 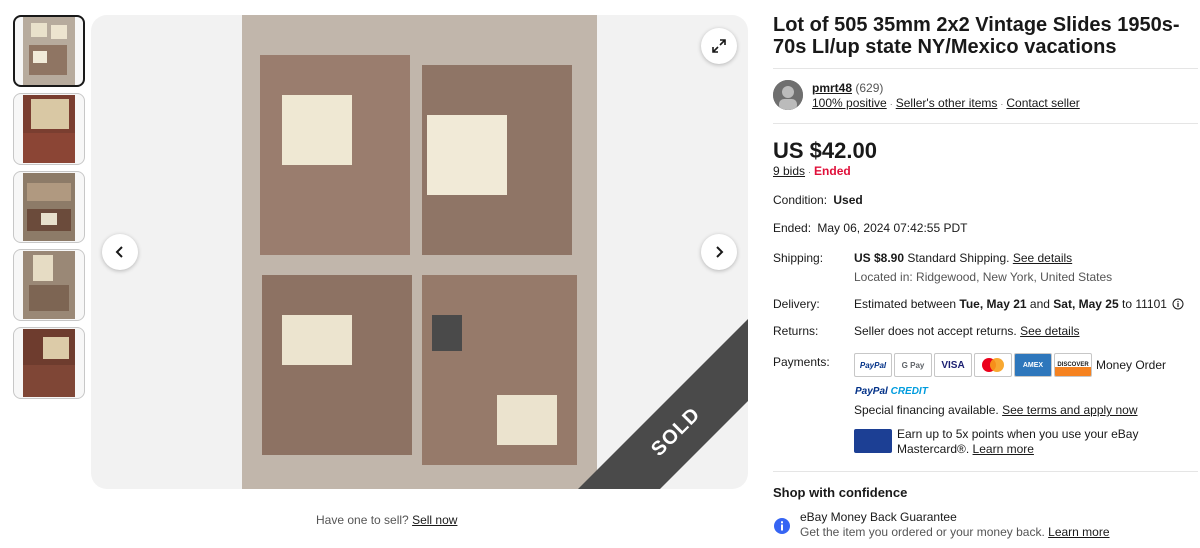 I want to click on shipping-value: US $8.90 Standard Shipping. See details, so click(x=963, y=258).